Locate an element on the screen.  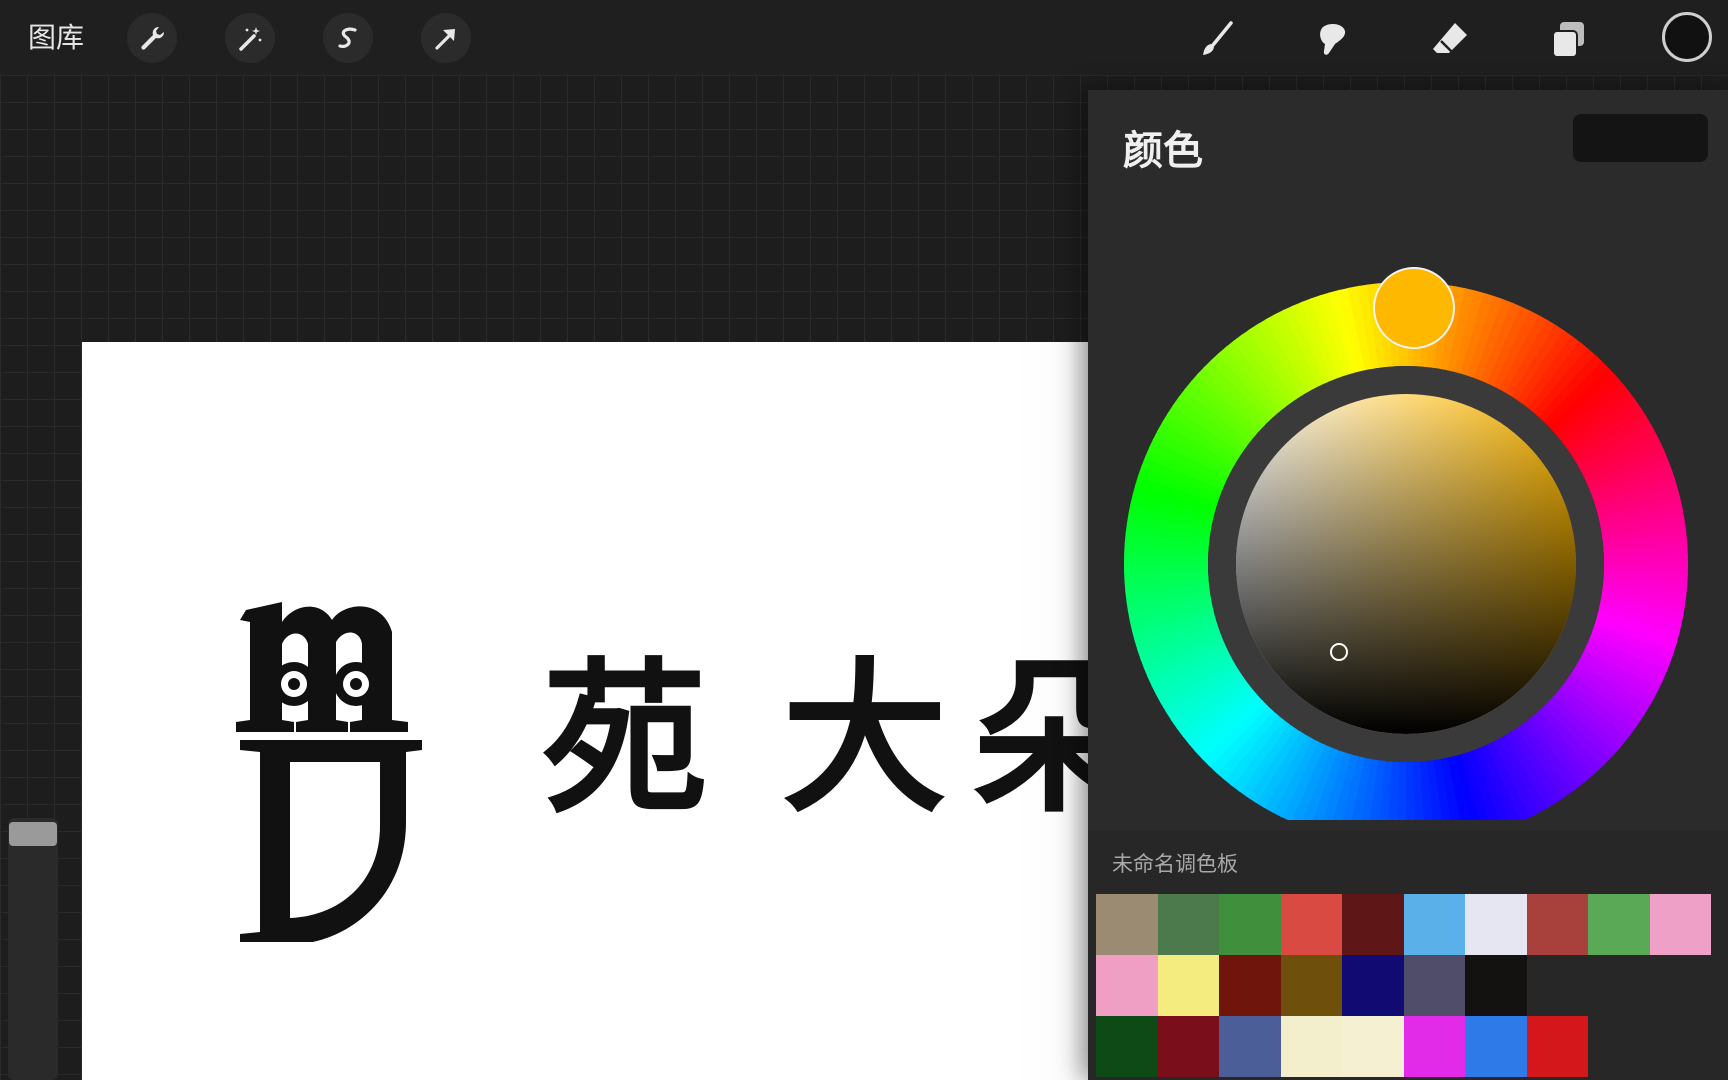
selection-button is located at coordinates (348, 38).